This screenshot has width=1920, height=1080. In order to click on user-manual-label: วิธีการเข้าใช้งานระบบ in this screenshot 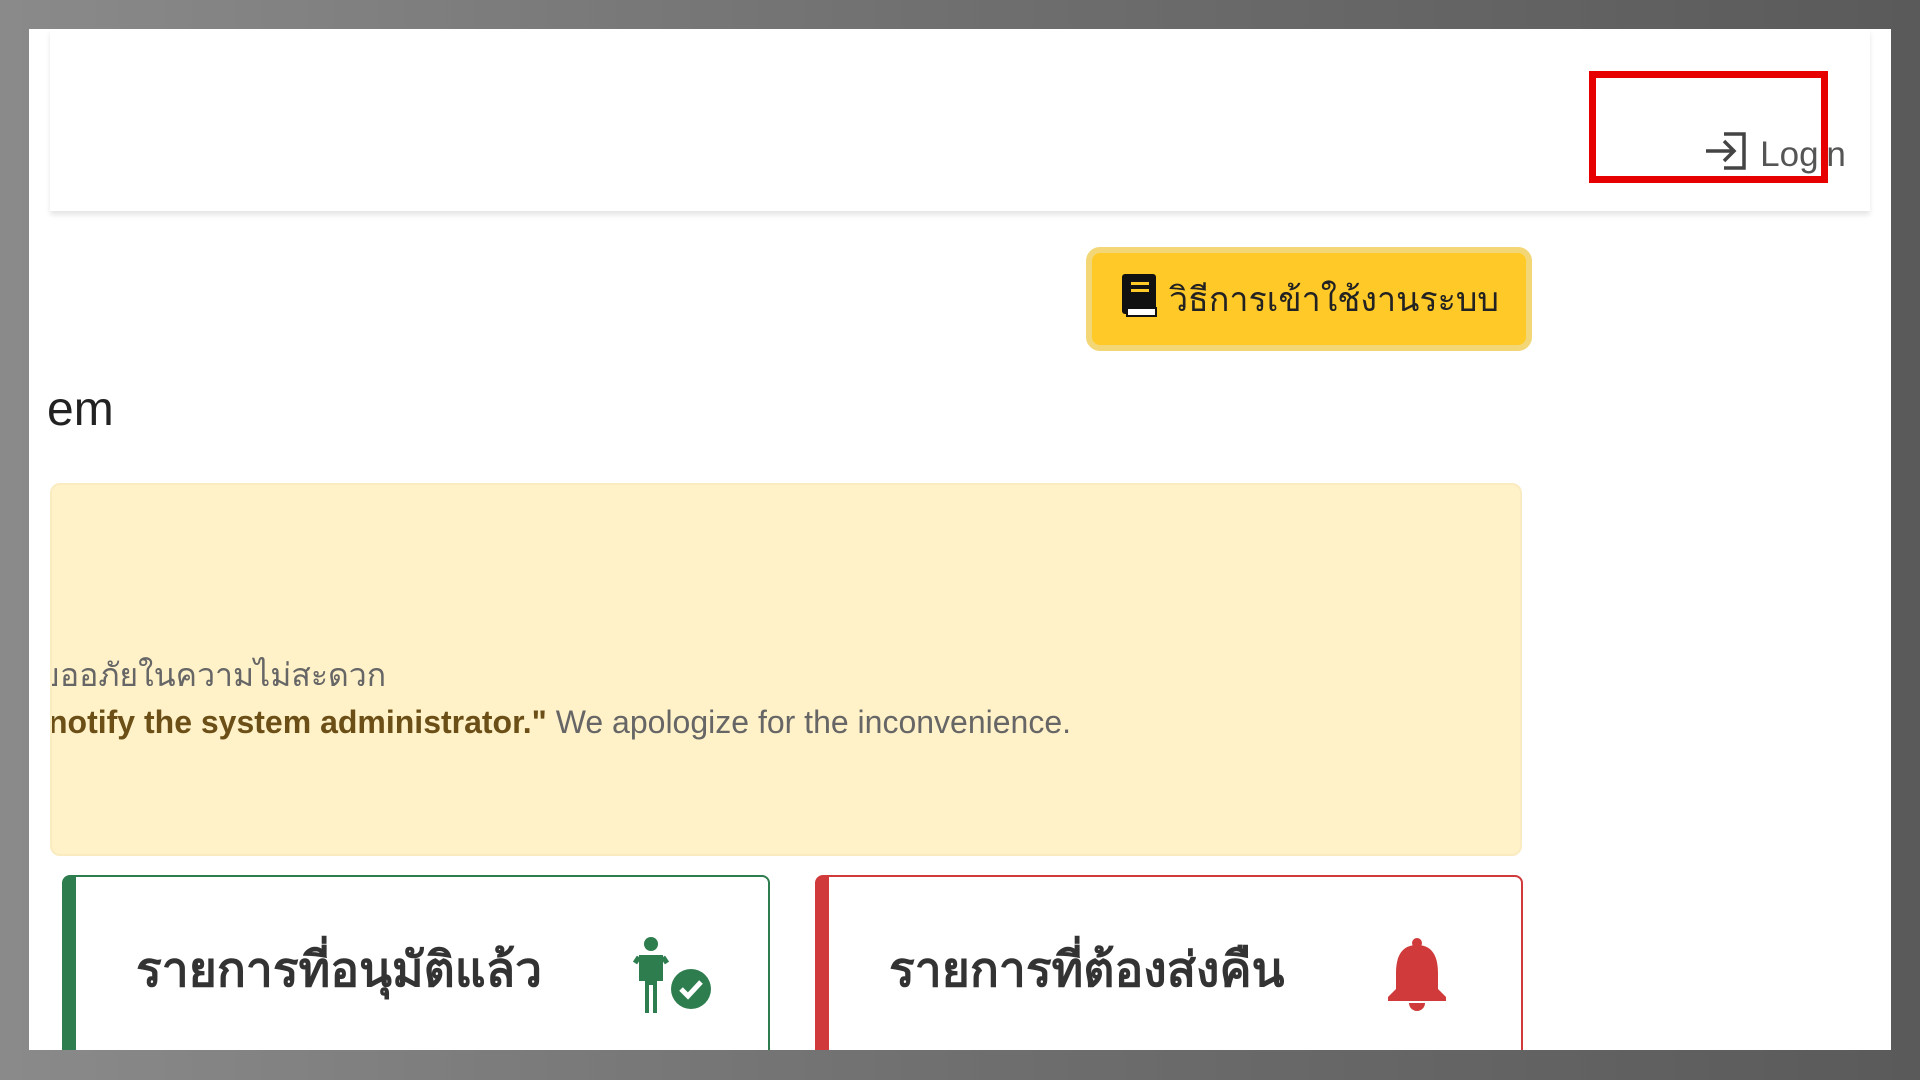, I will do `click(1334, 300)`.